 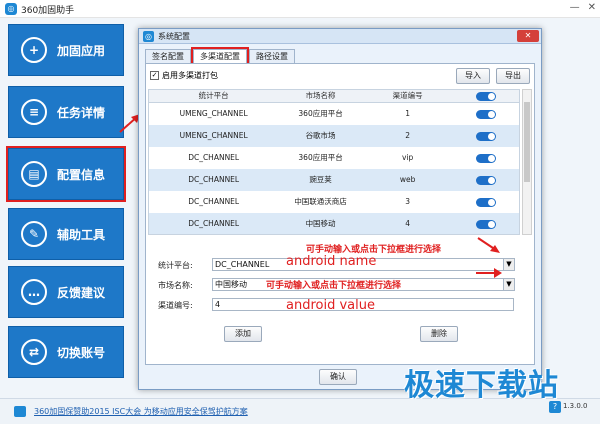 I want to click on nav-item-label: 辅助工具, so click(x=81, y=234).